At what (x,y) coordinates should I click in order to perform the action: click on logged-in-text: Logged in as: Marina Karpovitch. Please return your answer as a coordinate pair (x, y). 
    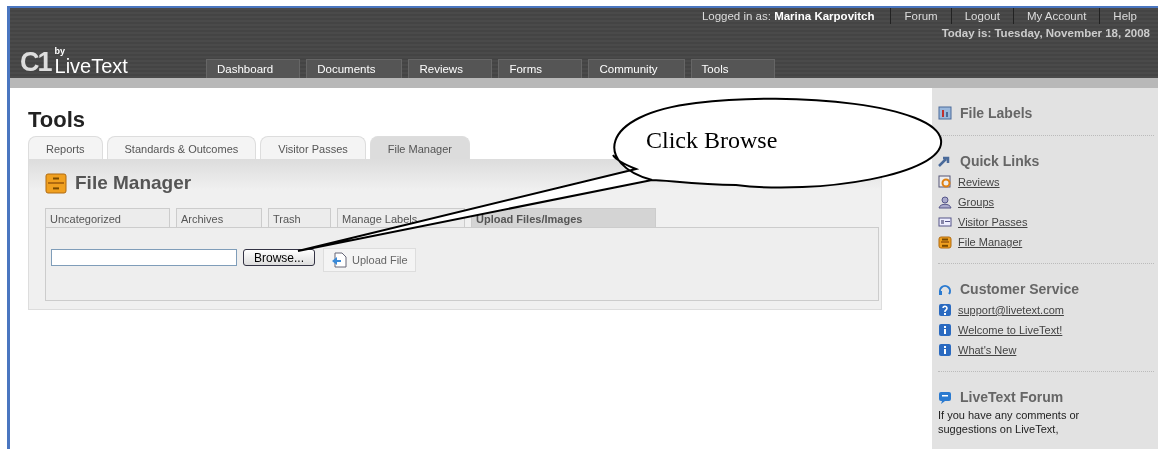
    Looking at the image, I should click on (788, 16).